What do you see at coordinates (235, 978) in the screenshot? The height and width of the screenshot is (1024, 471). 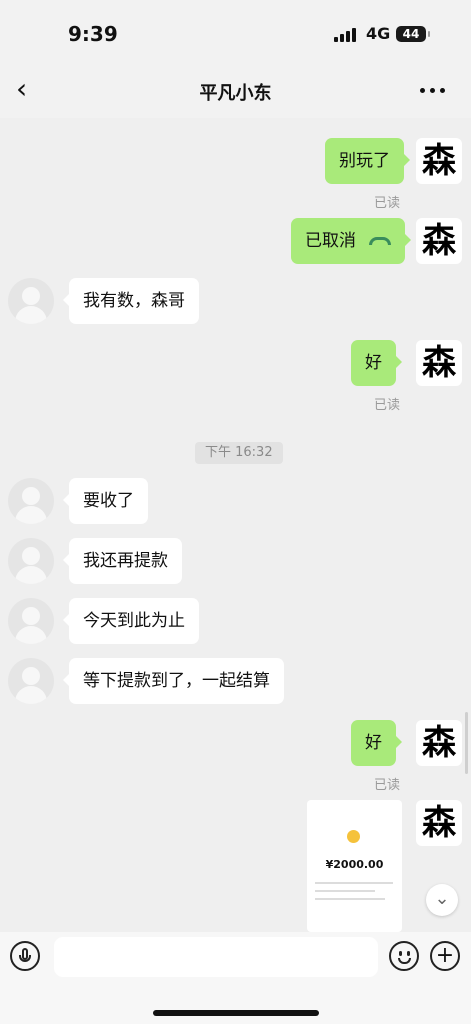 I see `input-bar: +` at bounding box center [235, 978].